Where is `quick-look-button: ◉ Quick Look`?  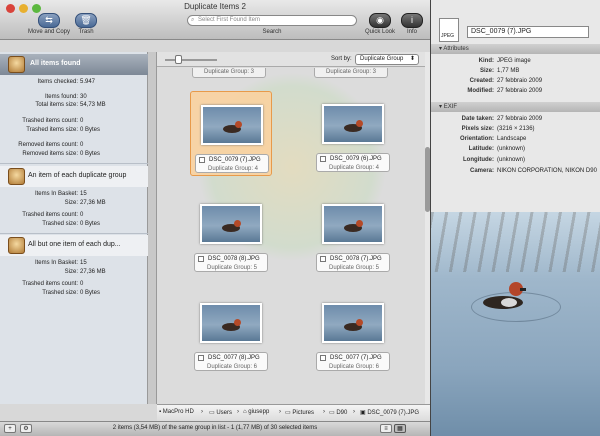 quick-look-button: ◉ Quick Look is located at coordinates (380, 24).